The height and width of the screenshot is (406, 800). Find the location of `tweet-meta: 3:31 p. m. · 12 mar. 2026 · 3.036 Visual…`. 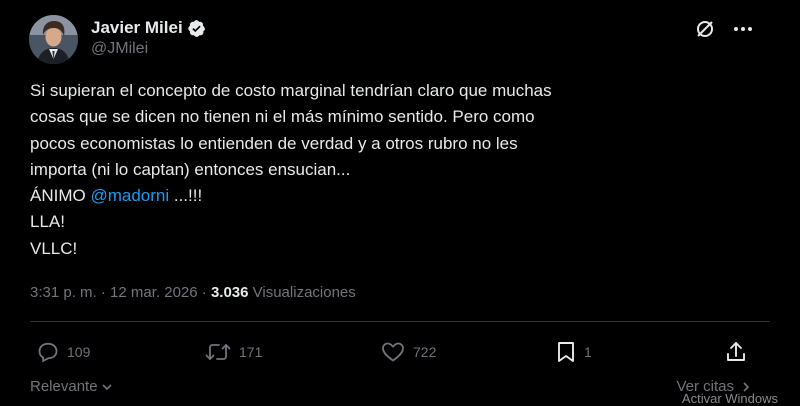

tweet-meta: 3:31 p. m. · 12 mar. 2026 · 3.036 Visual… is located at coordinates (193, 292).